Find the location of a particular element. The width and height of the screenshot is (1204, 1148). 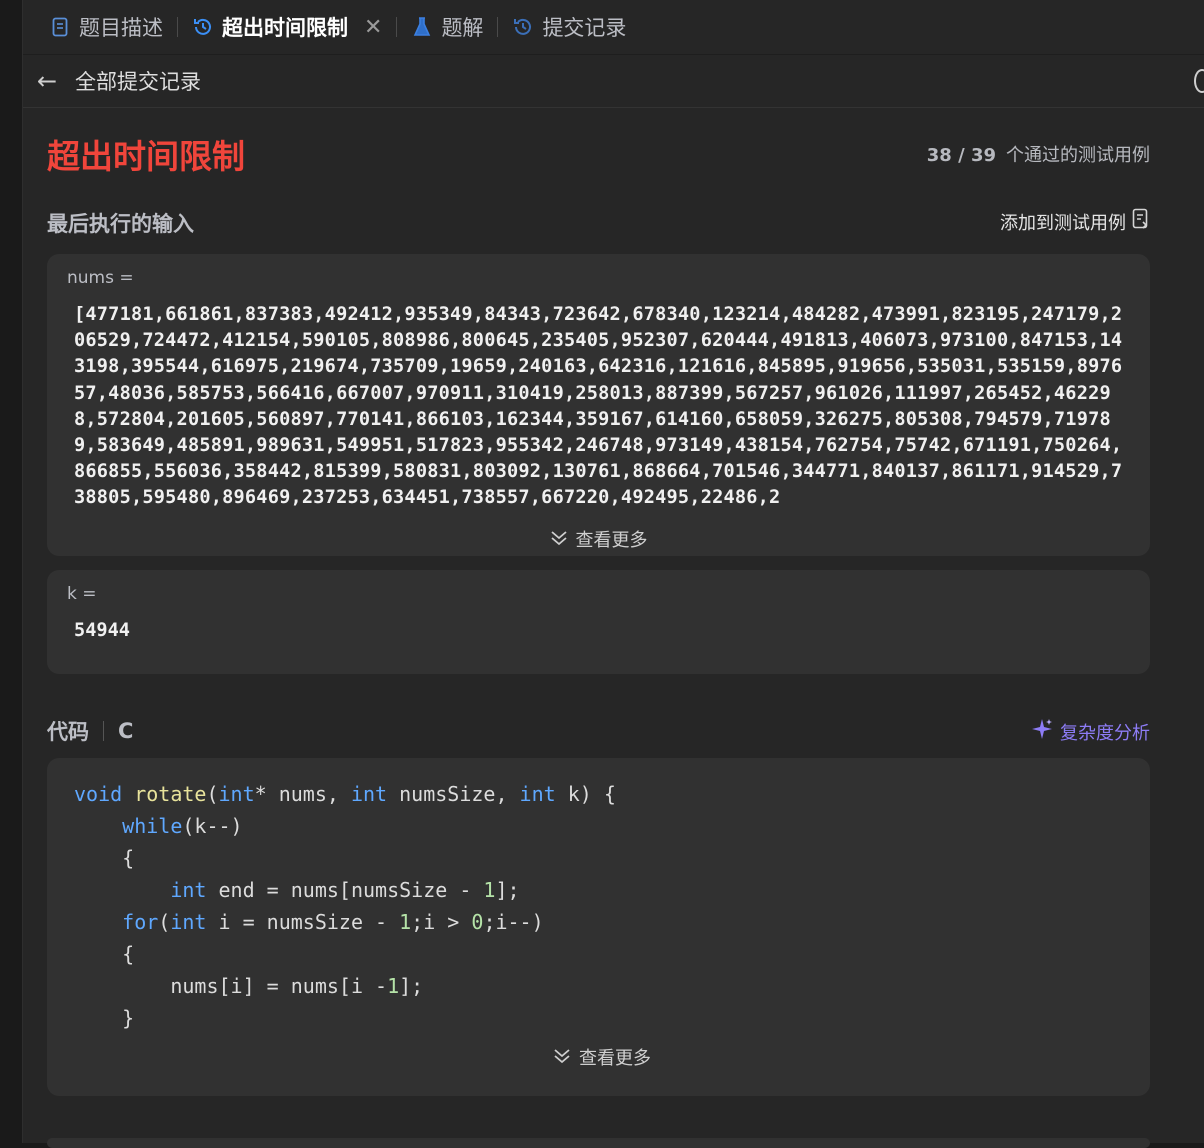

code-line: int end = nums[numsSize - 1]; is located at coordinates (602, 890).